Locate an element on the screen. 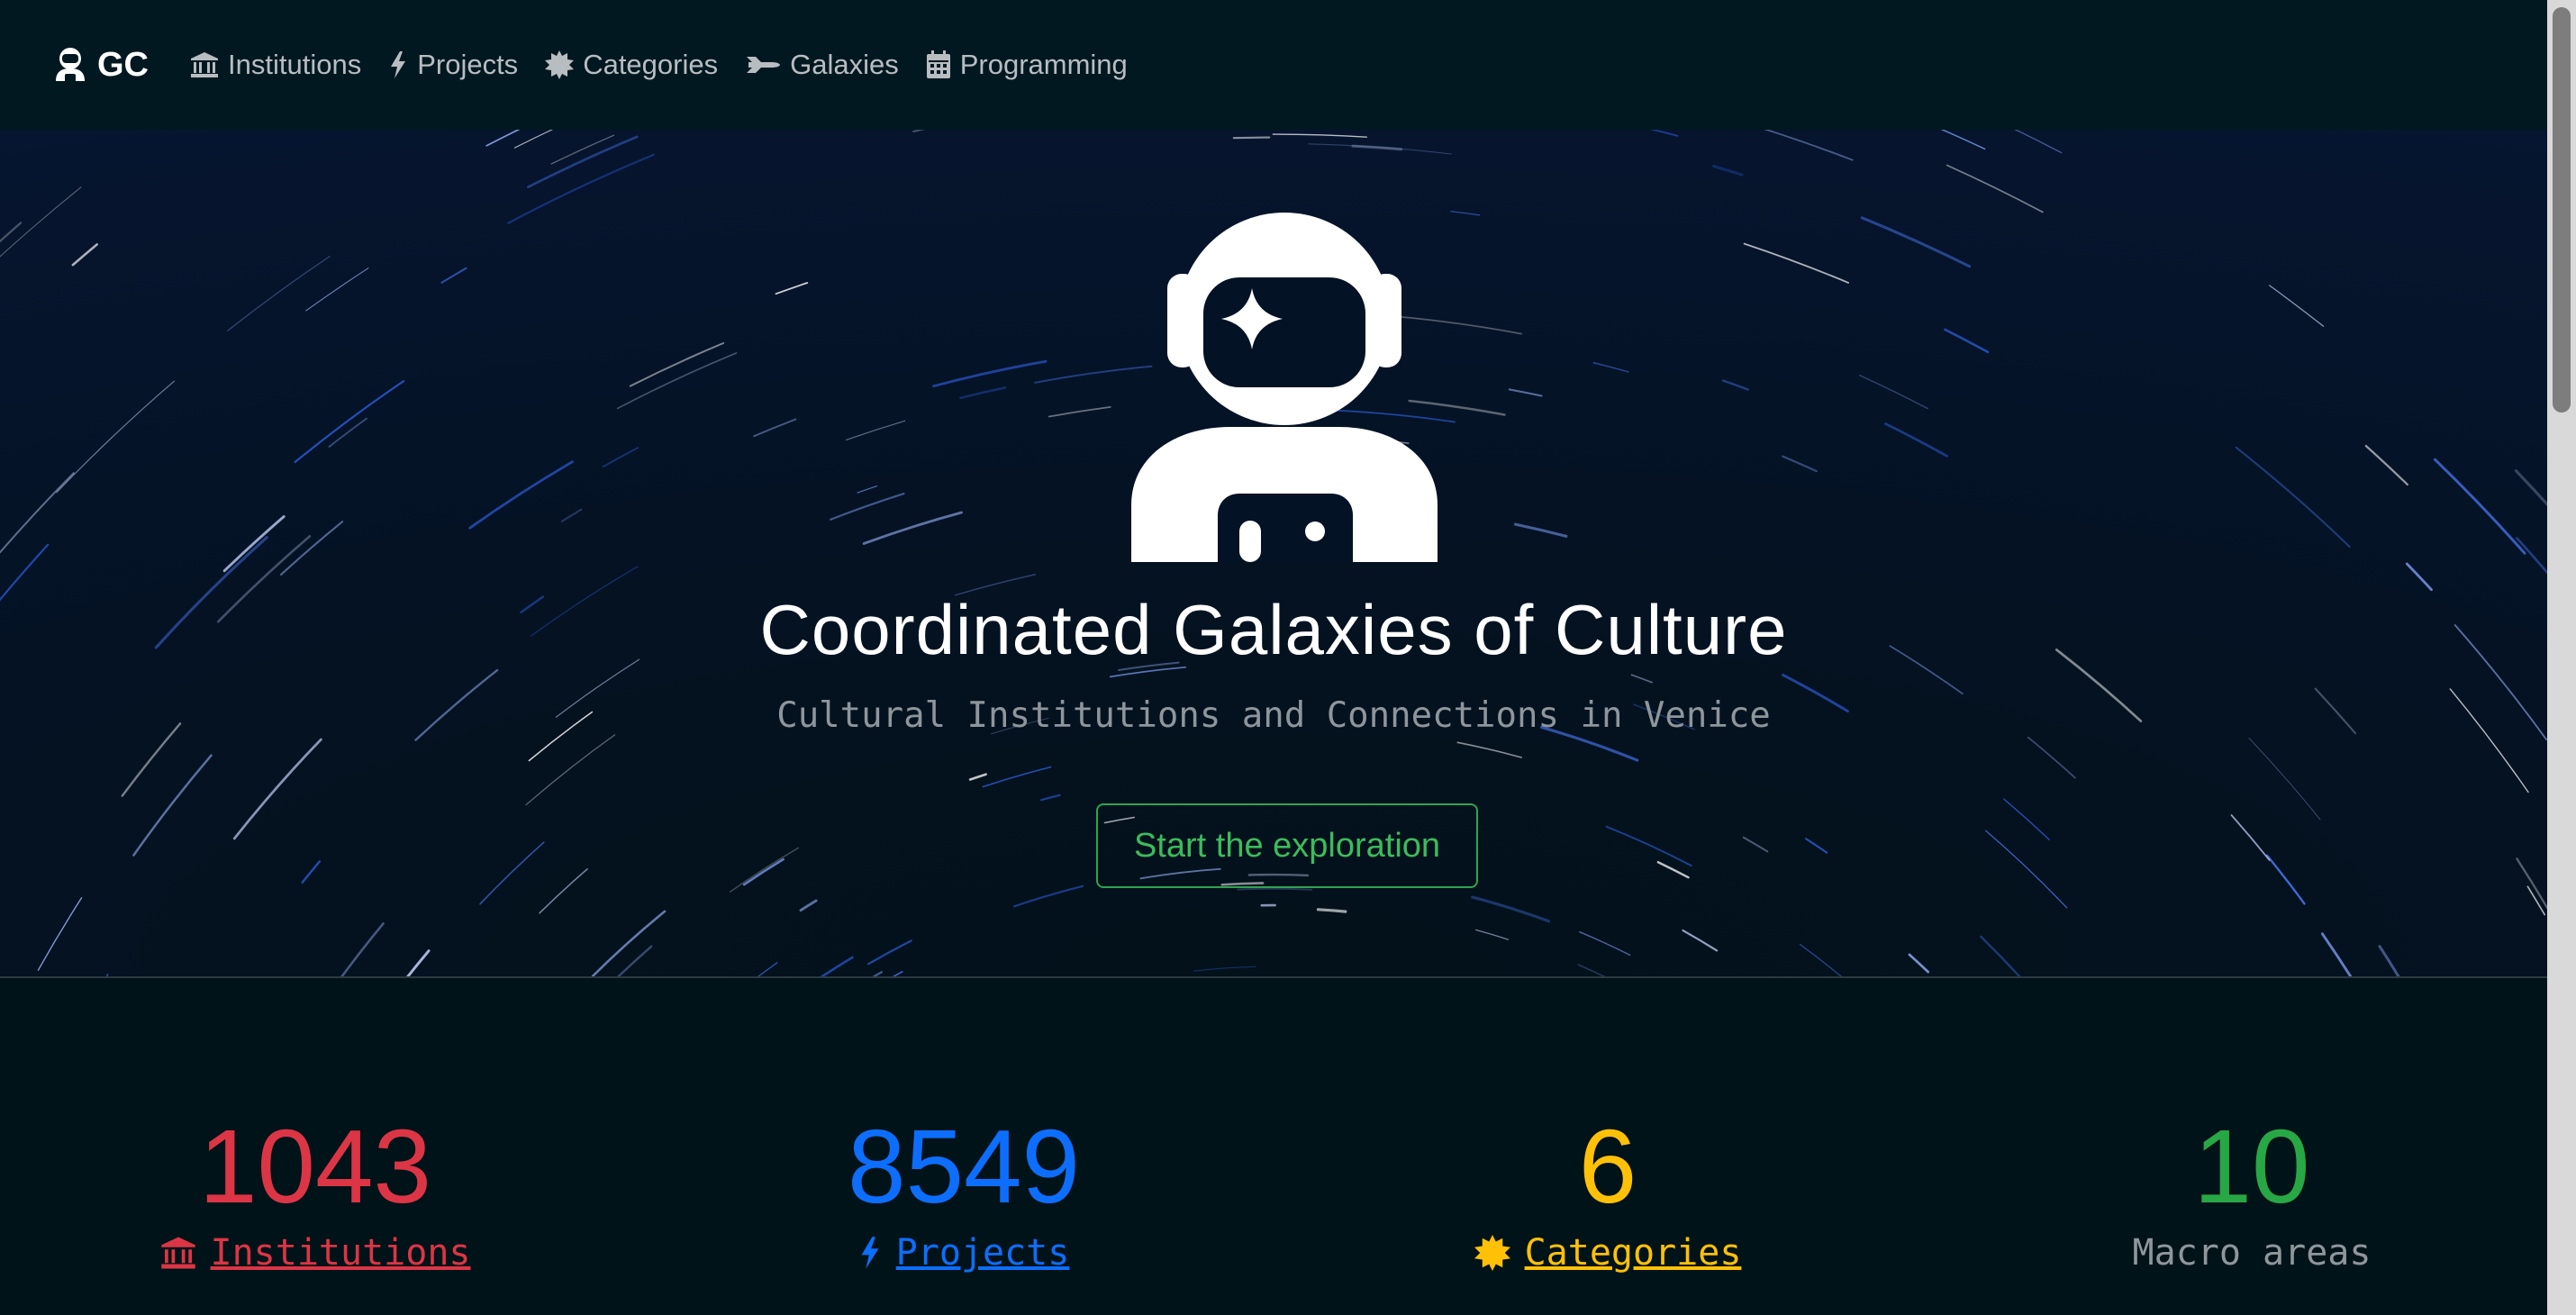 This screenshot has width=2576, height=1315. section-divider is located at coordinates (1273, 977).